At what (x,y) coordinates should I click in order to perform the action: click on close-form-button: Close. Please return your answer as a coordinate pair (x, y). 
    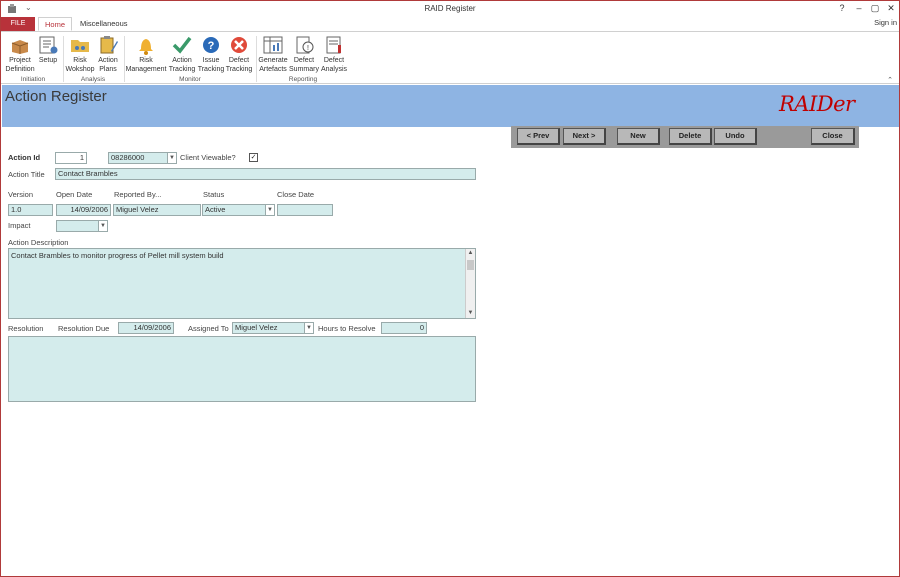
    Looking at the image, I should click on (833, 136).